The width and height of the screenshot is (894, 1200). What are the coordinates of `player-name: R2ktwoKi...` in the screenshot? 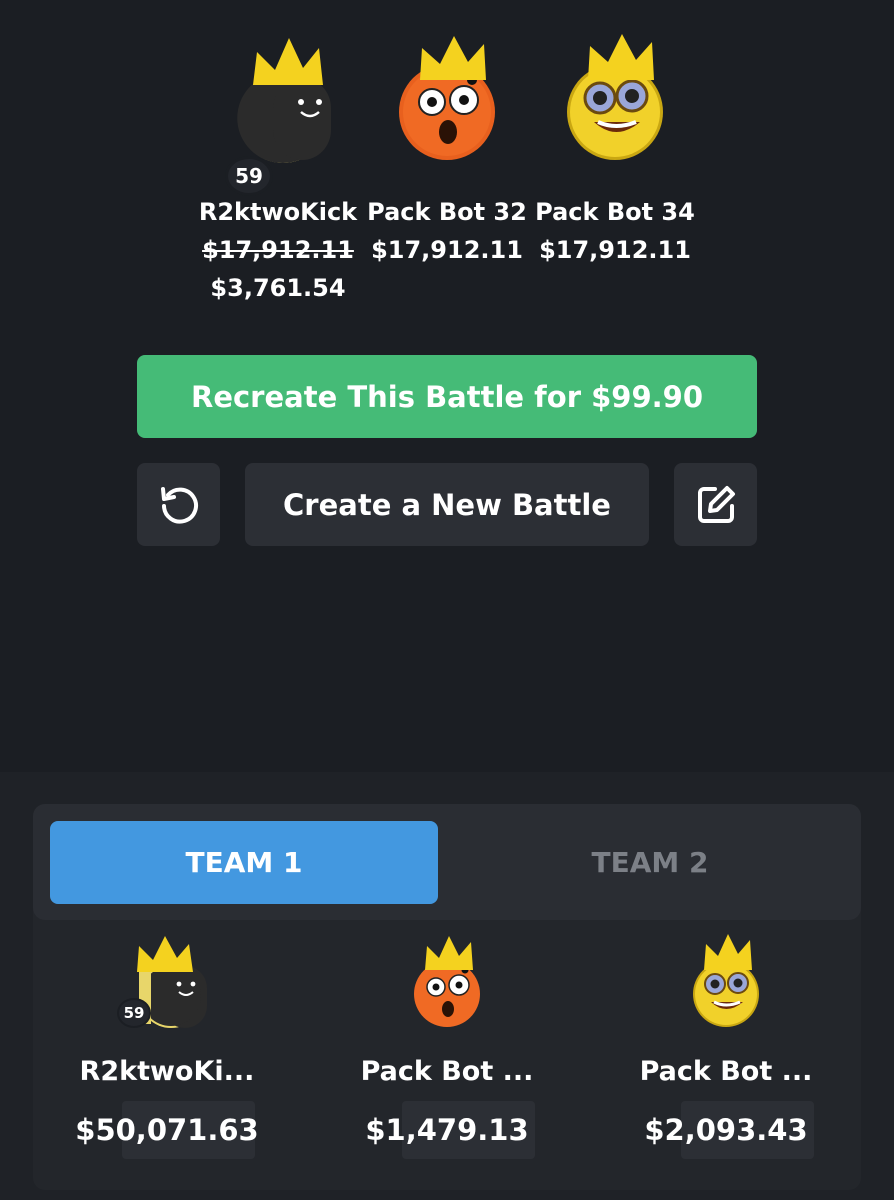 It's located at (167, 1071).